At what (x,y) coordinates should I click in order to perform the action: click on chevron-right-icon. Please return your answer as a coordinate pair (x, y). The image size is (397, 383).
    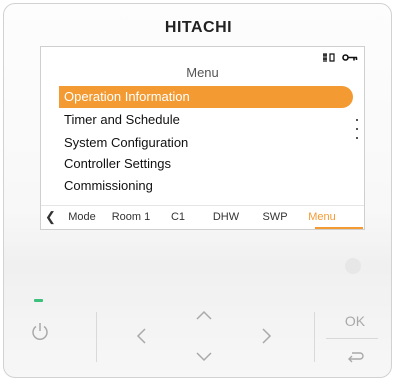
    Looking at the image, I should click on (267, 336).